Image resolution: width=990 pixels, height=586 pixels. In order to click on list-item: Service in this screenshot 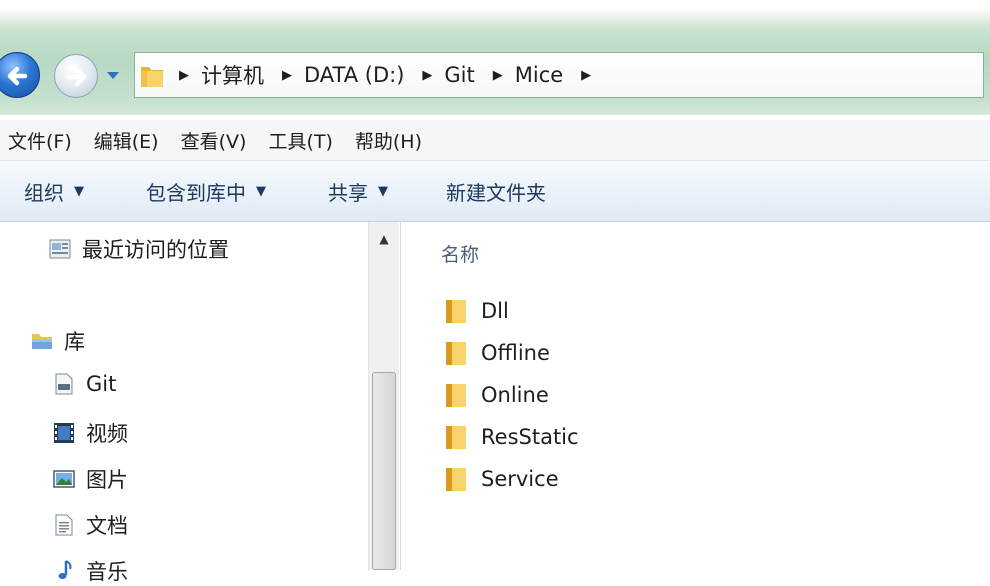, I will do `click(502, 479)`.